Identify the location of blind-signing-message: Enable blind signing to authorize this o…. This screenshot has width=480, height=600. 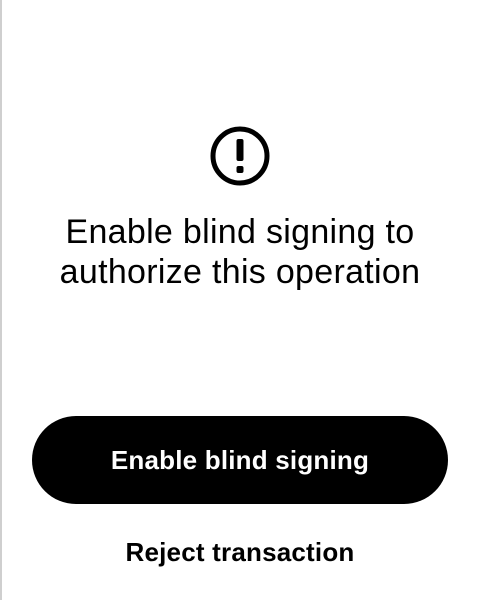
(240, 252).